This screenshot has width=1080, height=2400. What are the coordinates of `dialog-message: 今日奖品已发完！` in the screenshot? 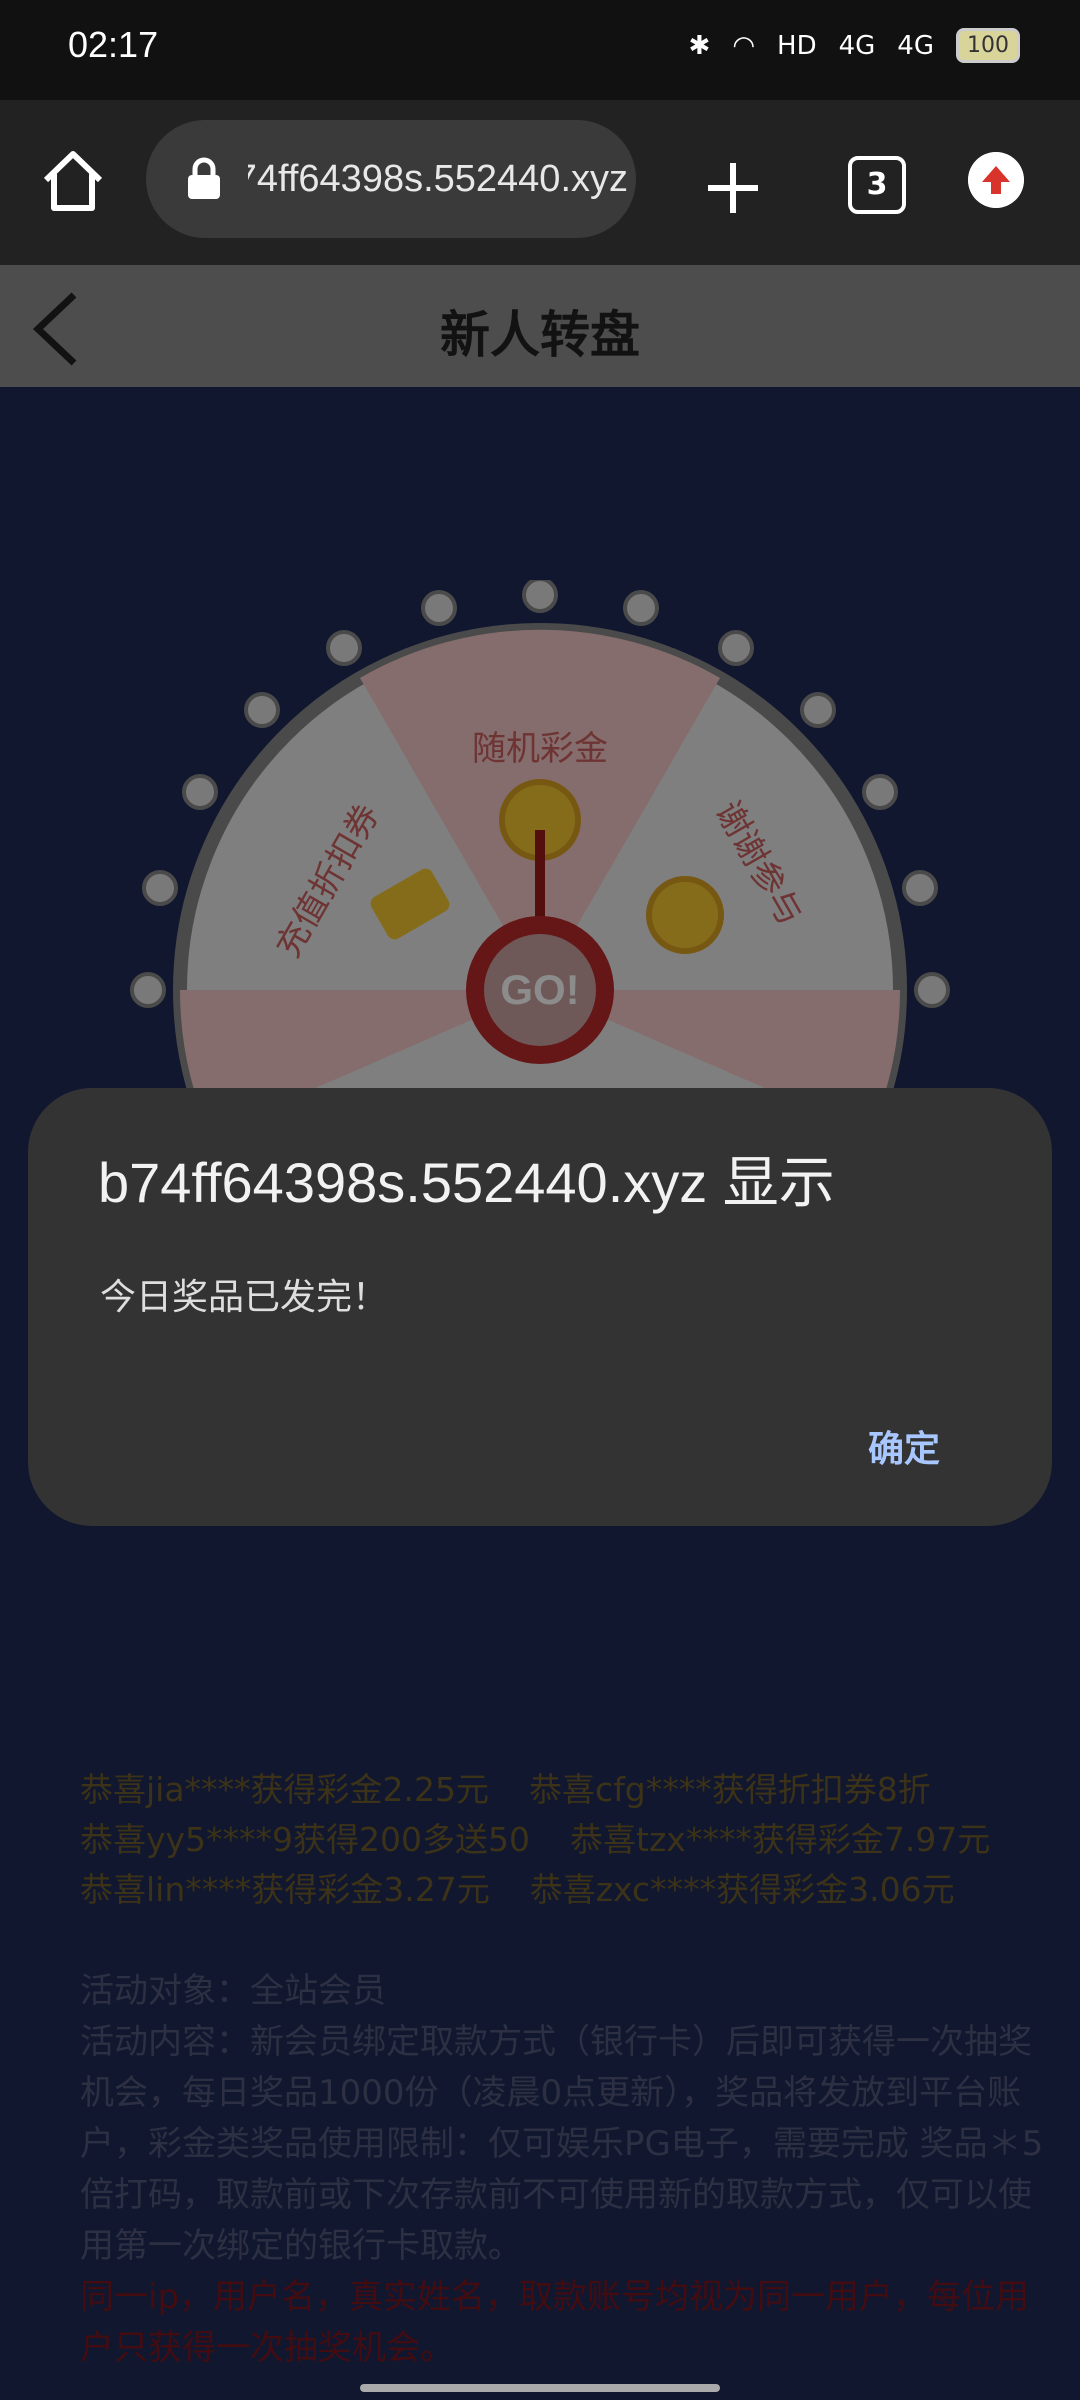 It's located at (244, 1297).